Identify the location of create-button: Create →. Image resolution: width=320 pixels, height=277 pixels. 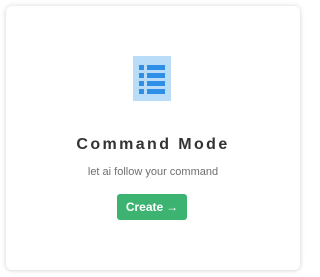
(152, 207).